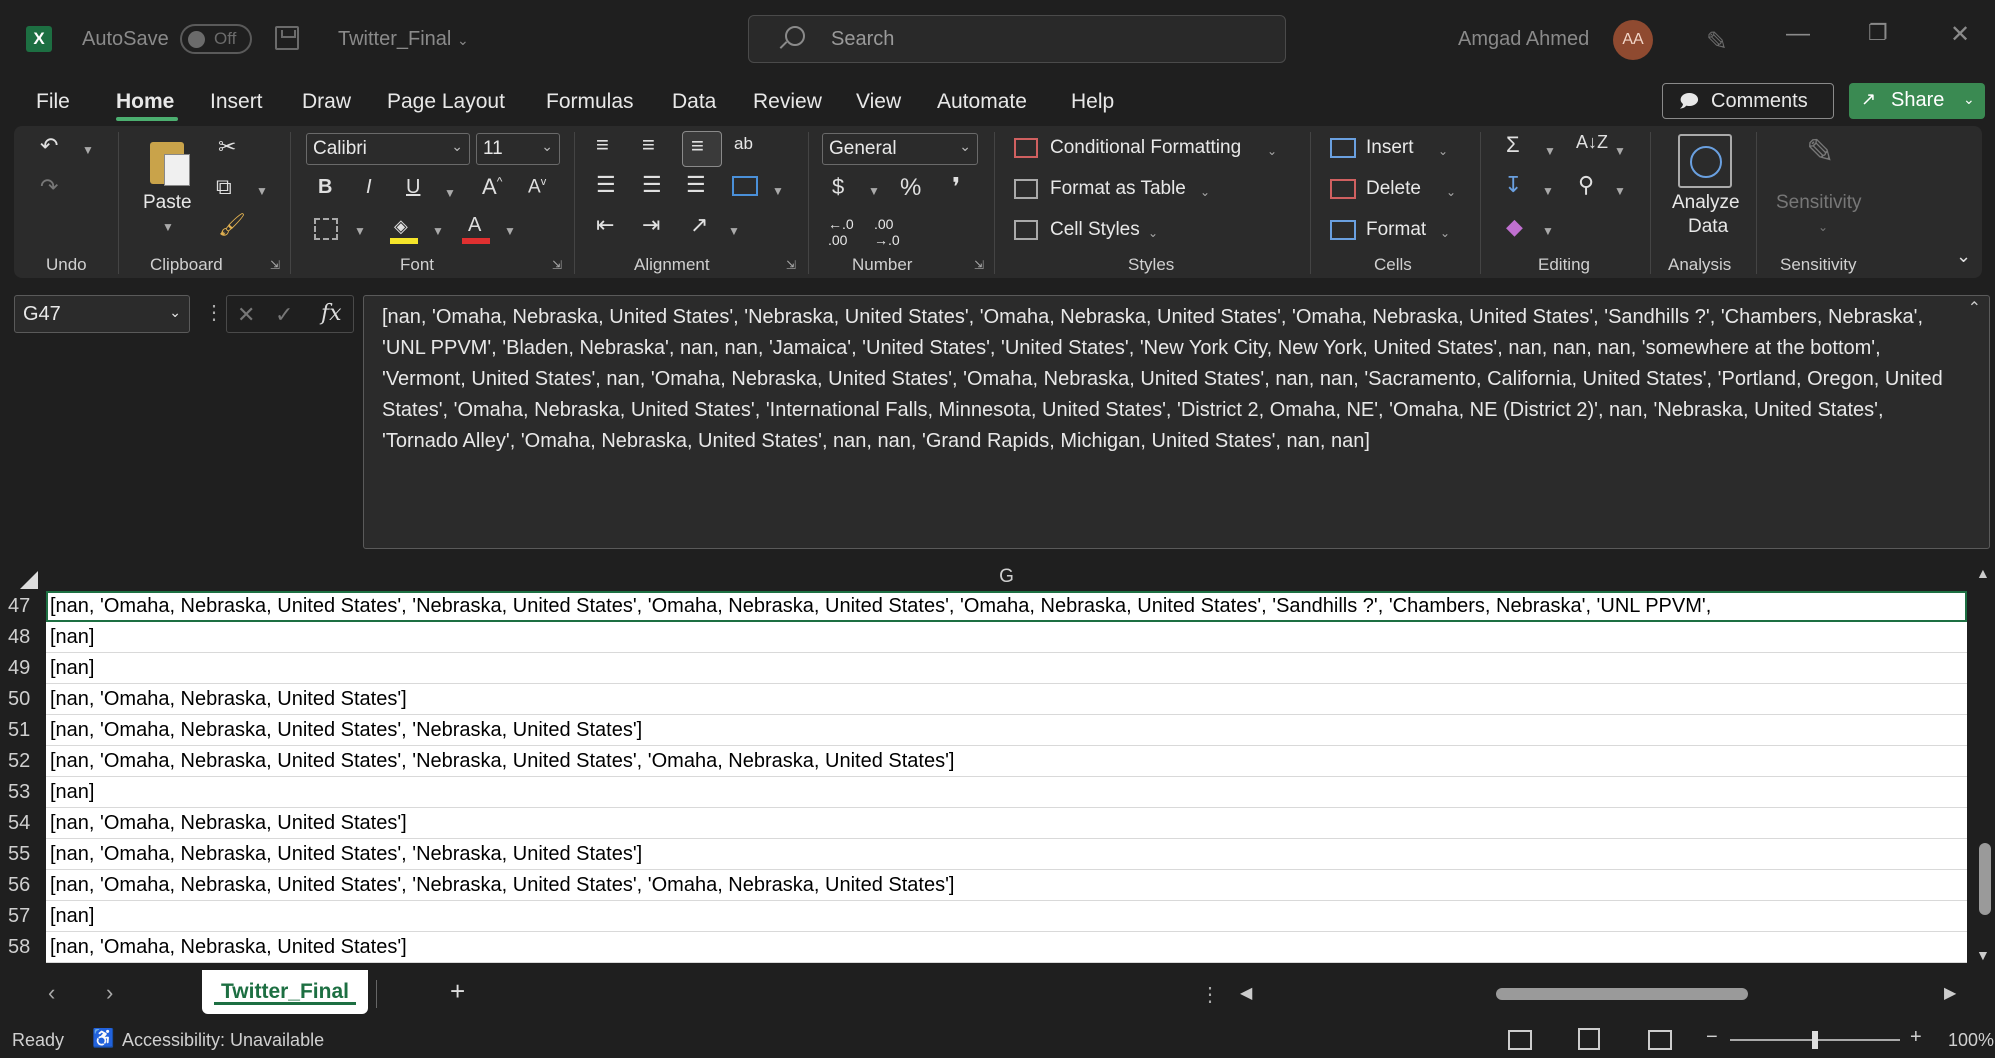  I want to click on font-color-icon: A, so click(476, 229).